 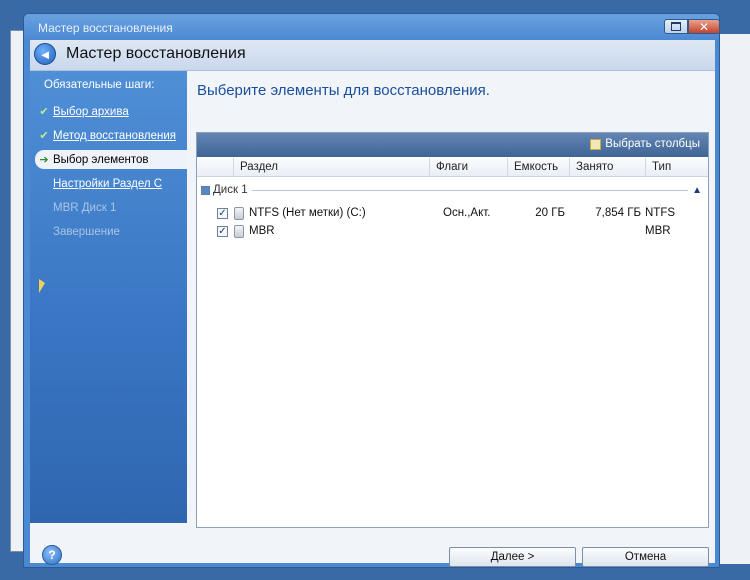 I want to click on sidebar-item-label: Завершение, so click(x=86, y=231).